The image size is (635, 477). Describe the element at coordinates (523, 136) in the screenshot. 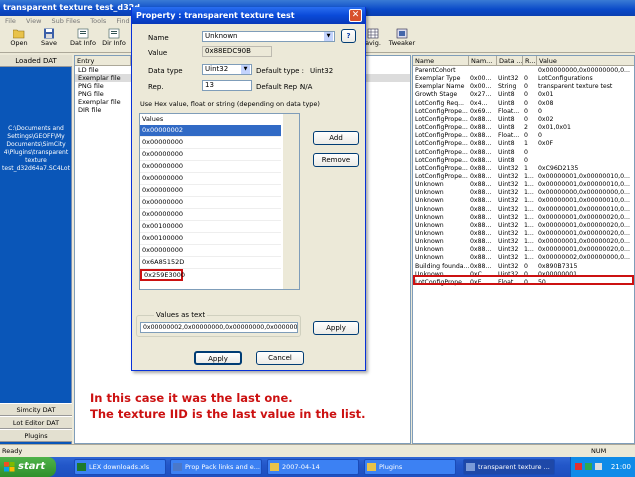

I see `table-row: LotConfigPrope... 0x88... Float... 0 0` at that location.